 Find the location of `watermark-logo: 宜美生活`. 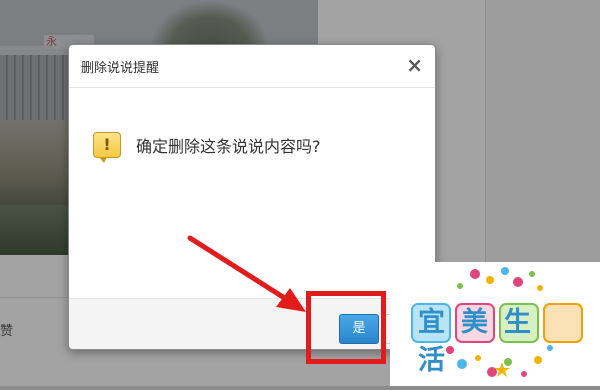

watermark-logo: 宜美生活 is located at coordinates (495, 324).